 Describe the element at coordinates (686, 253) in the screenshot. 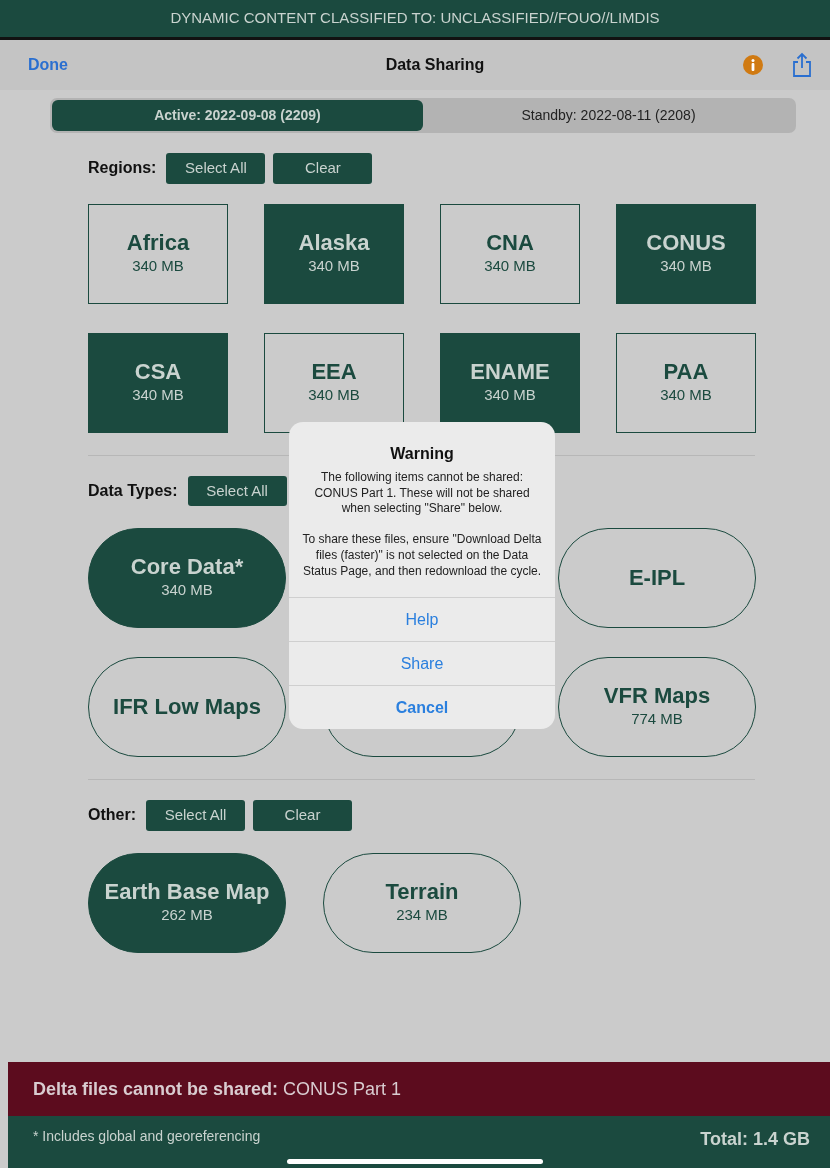

I see `region-tile: CONUS 340 MB` at that location.